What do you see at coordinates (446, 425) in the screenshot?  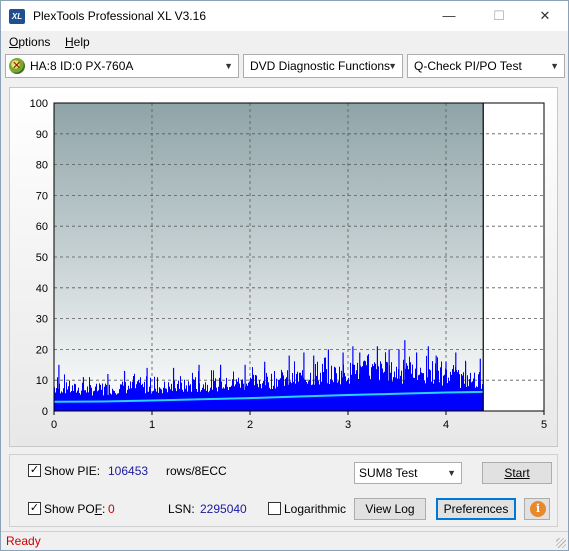 I see `x-tick-label: 4` at bounding box center [446, 425].